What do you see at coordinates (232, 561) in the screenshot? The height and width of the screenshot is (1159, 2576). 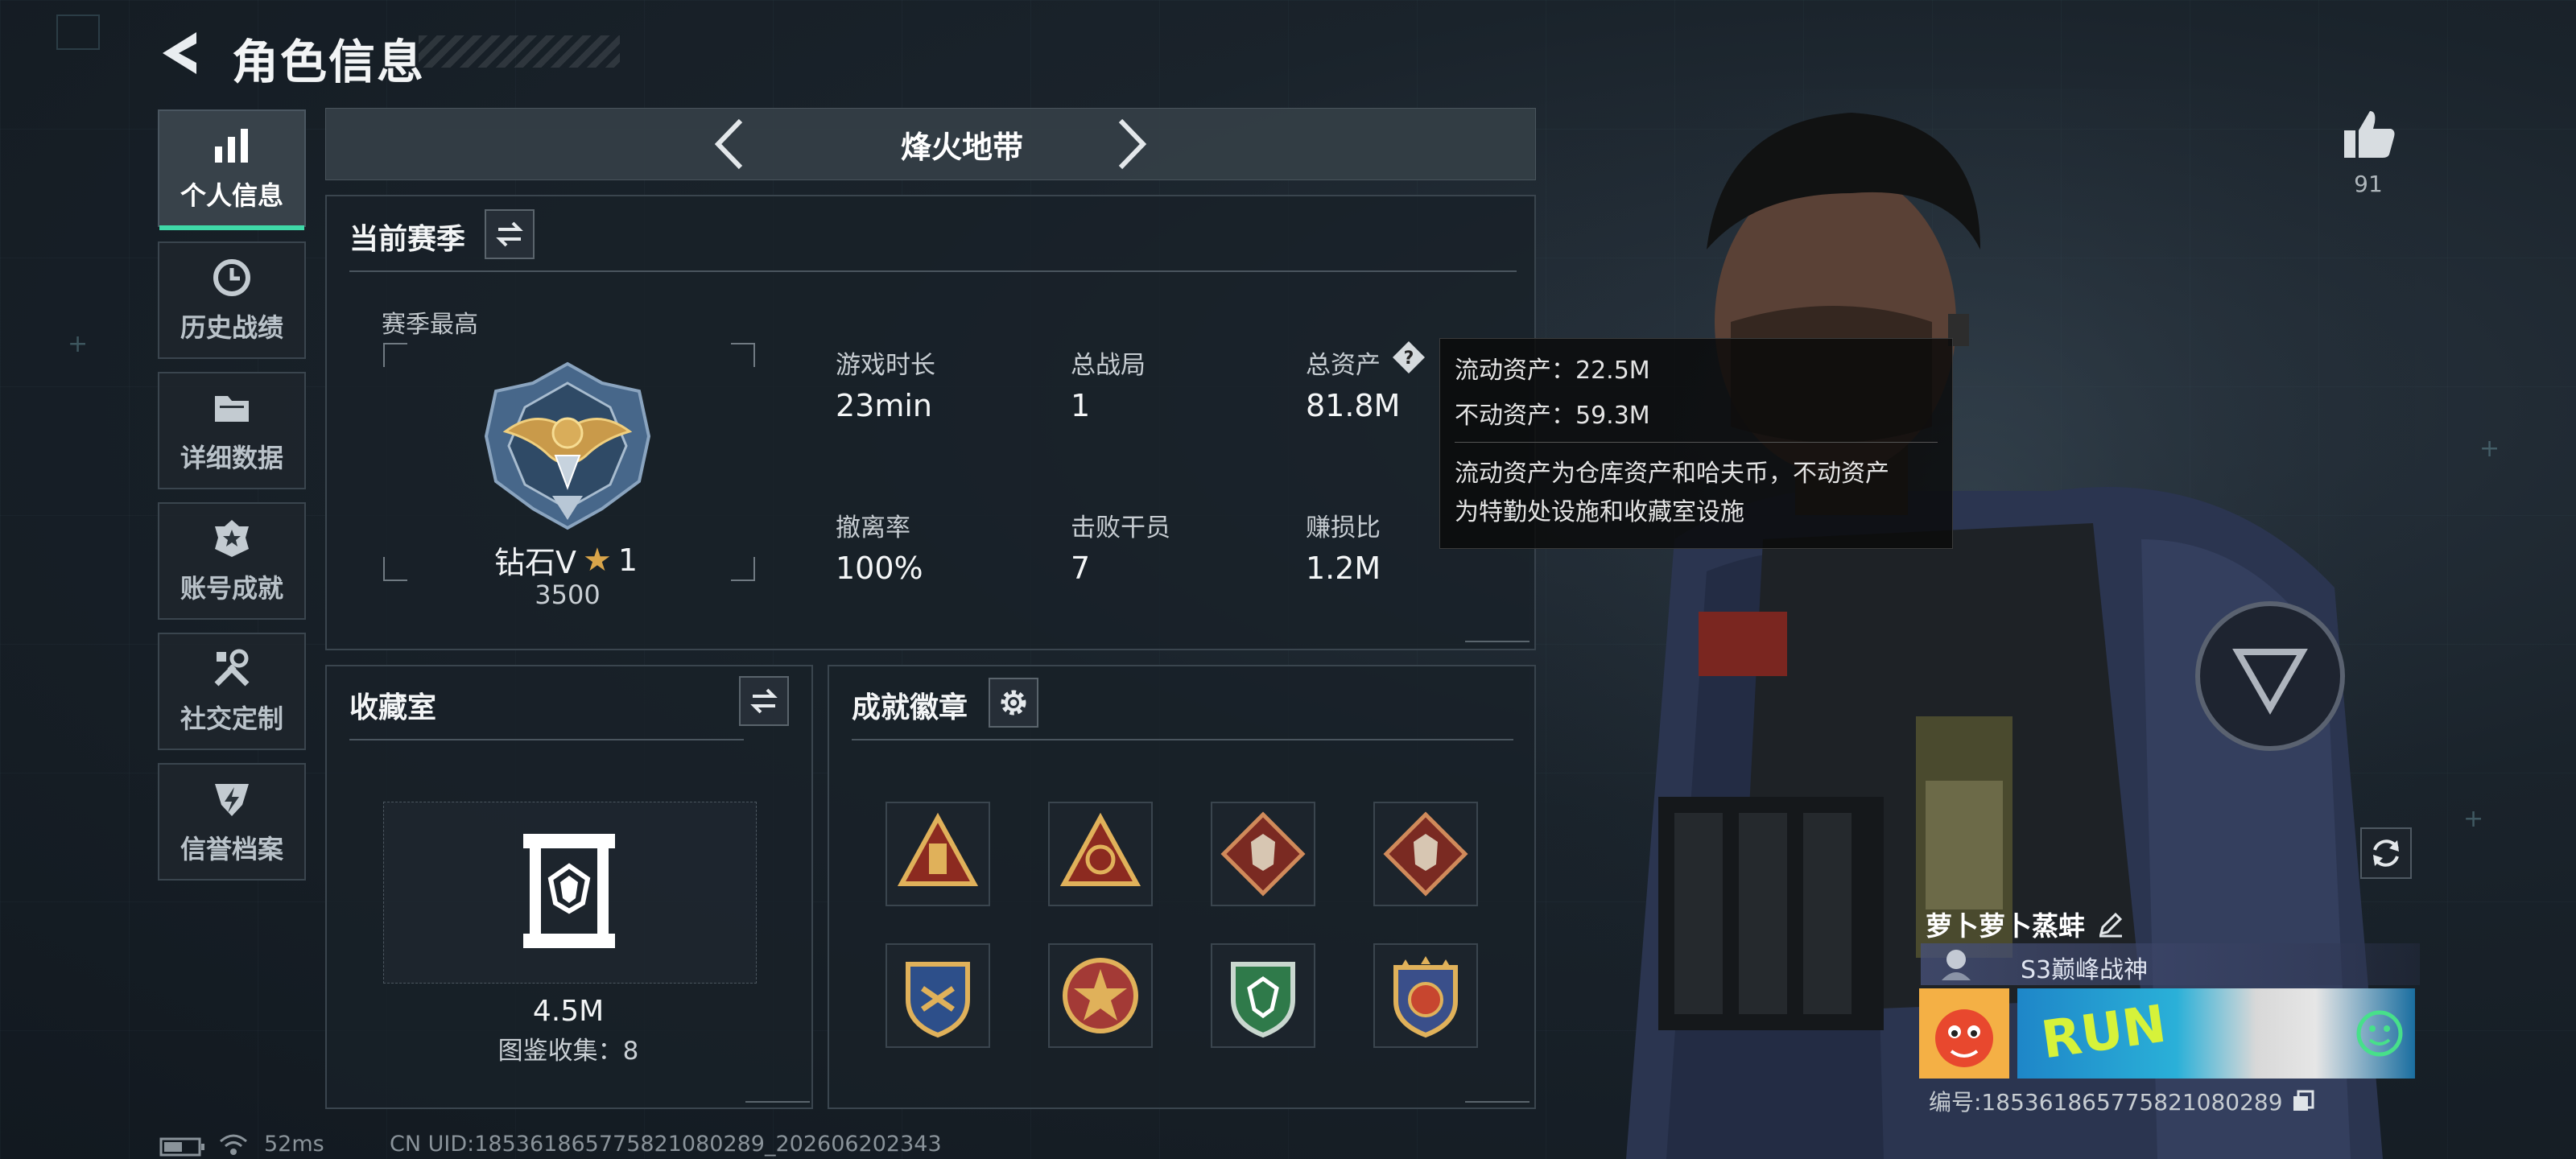 I see `sidebar-item-achievements: 账号成就` at bounding box center [232, 561].